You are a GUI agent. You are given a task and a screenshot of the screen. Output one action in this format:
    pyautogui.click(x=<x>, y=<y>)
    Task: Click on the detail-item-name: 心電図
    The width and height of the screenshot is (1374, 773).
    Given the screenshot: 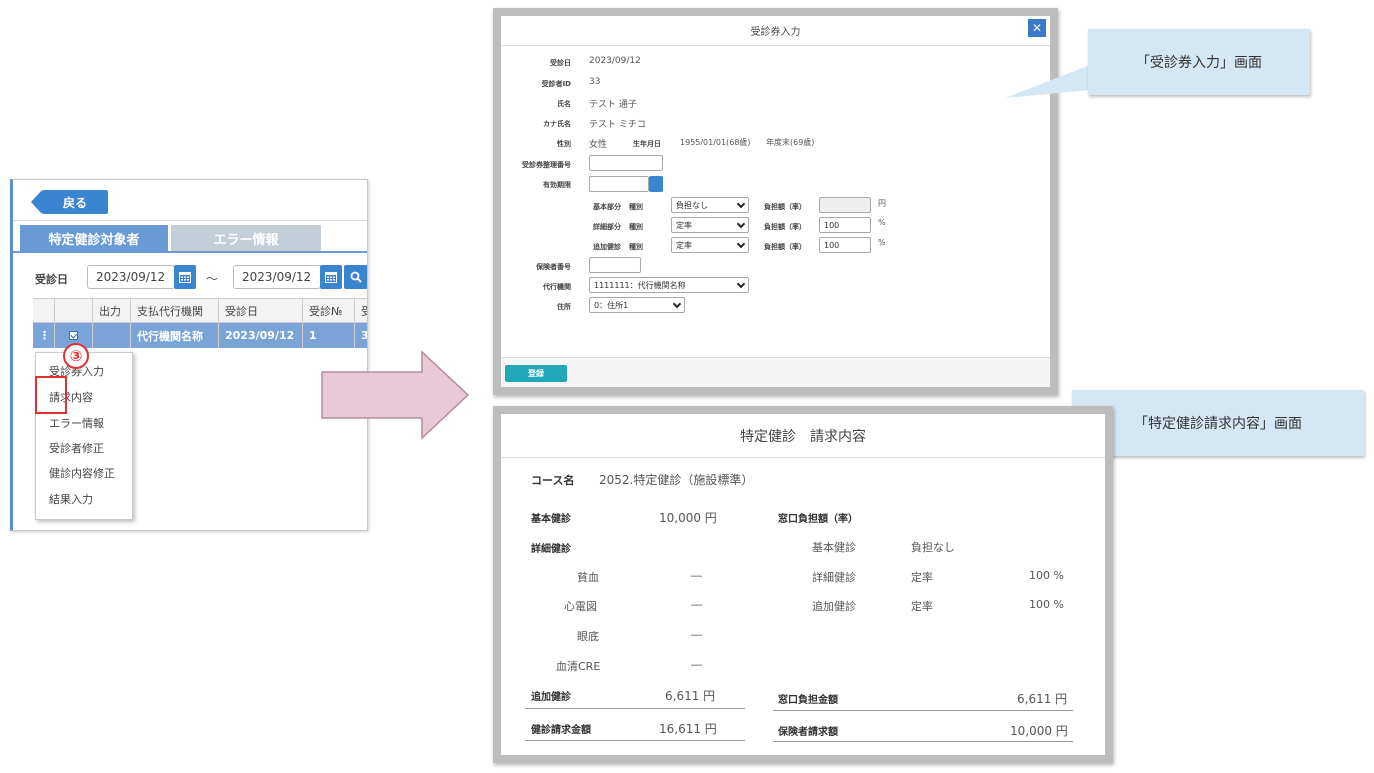 What is the action you would take?
    pyautogui.click(x=580, y=606)
    